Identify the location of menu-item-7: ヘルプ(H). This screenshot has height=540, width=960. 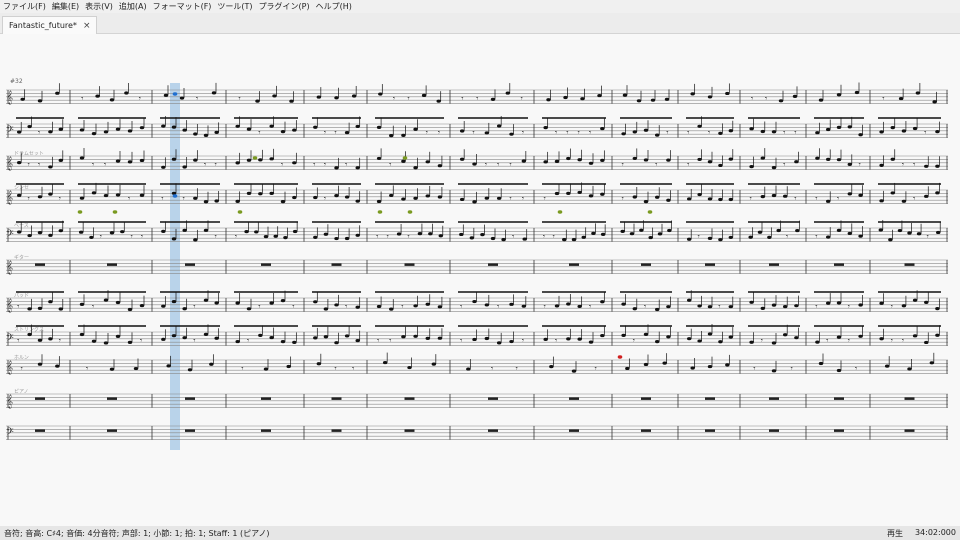
(334, 6).